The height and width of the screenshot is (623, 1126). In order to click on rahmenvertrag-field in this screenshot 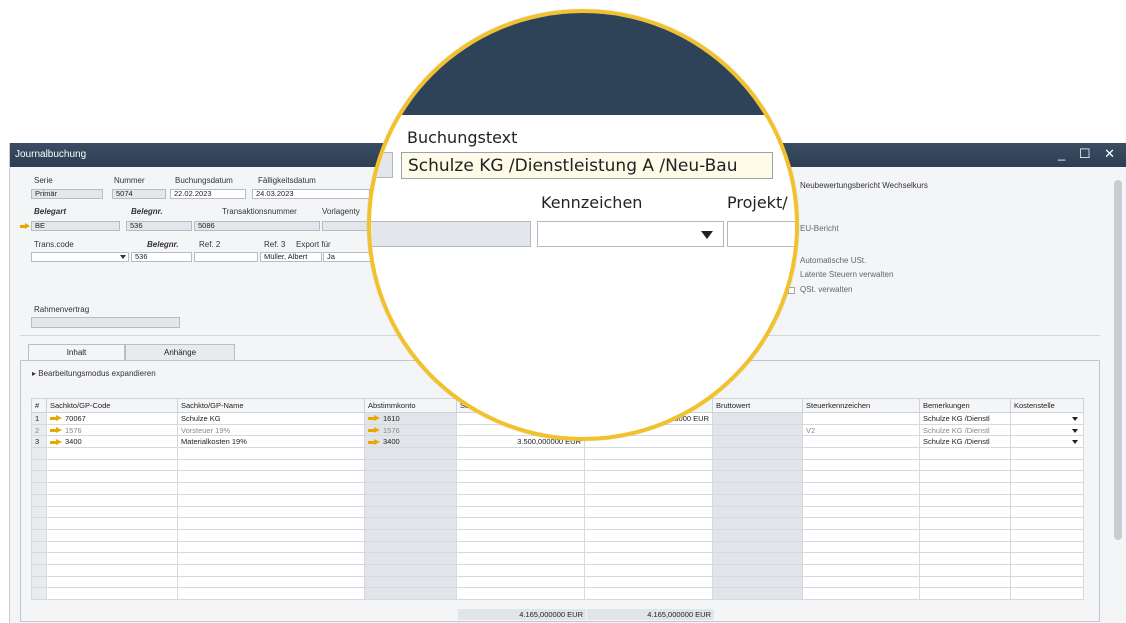, I will do `click(105, 322)`.